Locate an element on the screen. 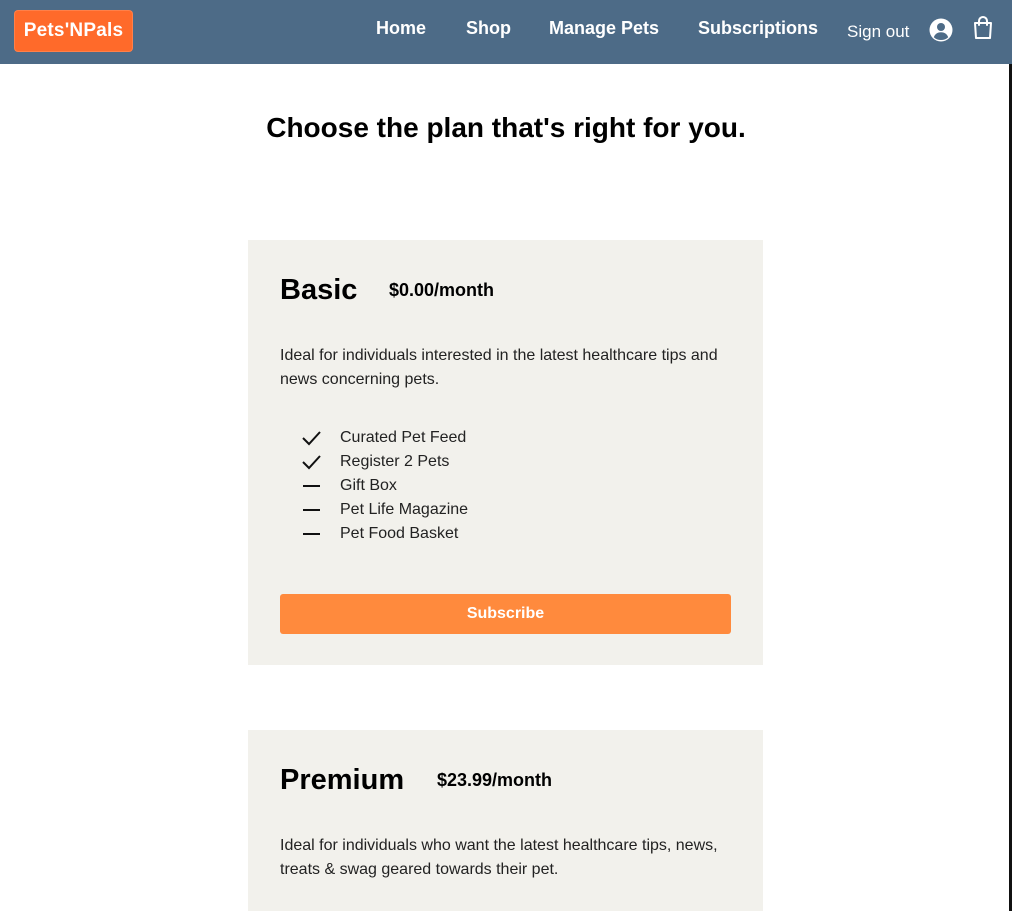 The width and height of the screenshot is (1012, 911). nav-link-home: Home is located at coordinates (401, 28).